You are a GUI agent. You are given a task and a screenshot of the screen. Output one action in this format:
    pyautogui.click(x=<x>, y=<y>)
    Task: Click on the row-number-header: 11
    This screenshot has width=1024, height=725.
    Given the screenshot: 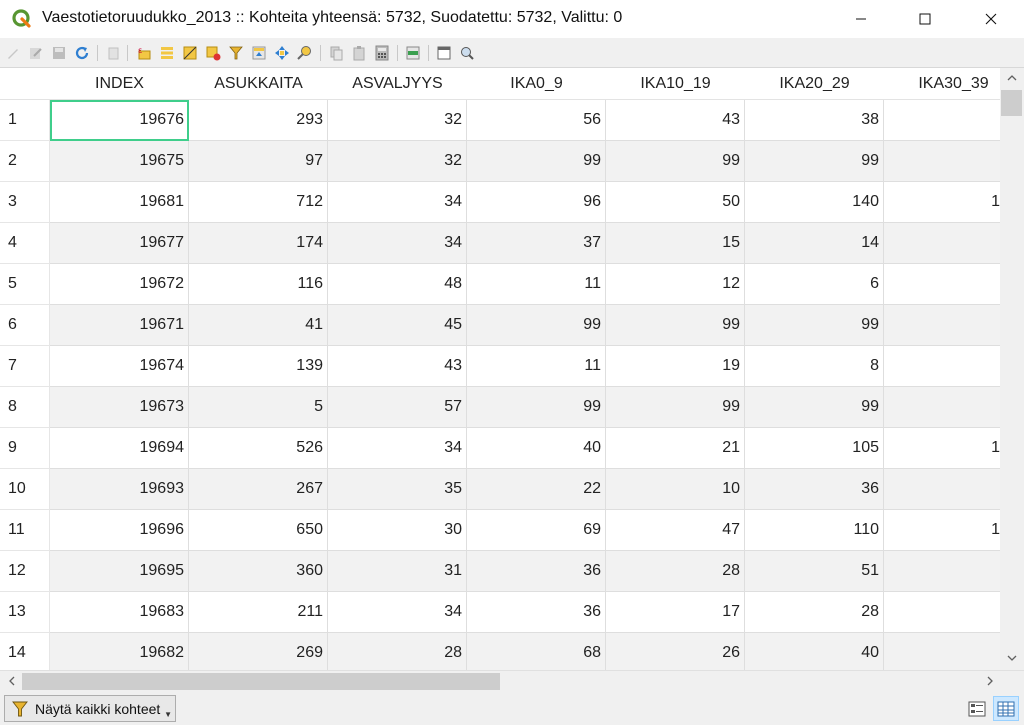 What is the action you would take?
    pyautogui.click(x=25, y=530)
    